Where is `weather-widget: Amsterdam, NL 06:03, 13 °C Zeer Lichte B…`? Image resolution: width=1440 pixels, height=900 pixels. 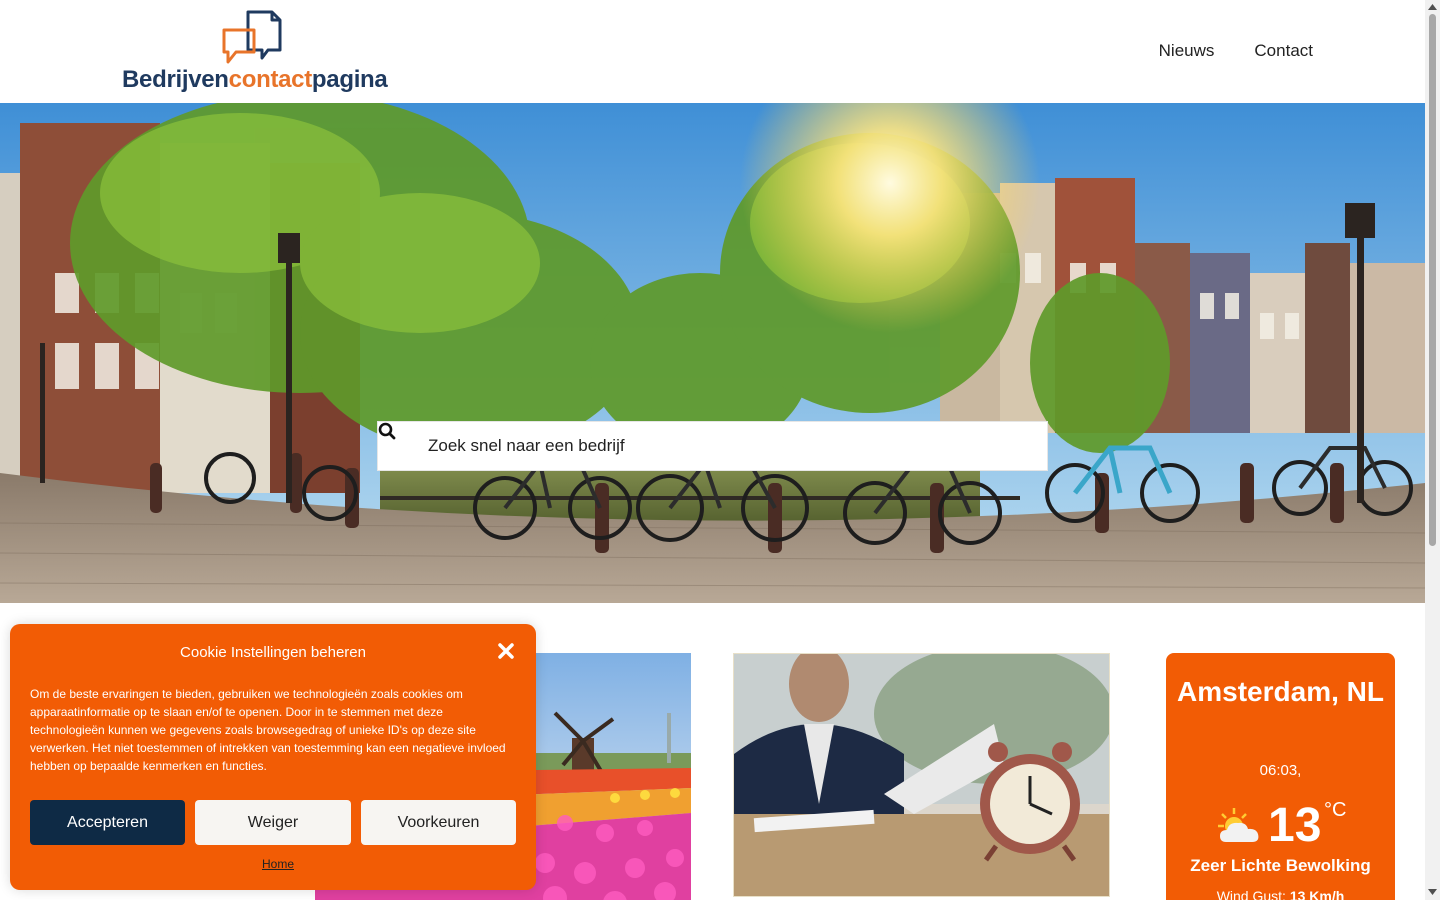
weather-widget: Amsterdam, NL 06:03, 13 °C Zeer Lichte B… is located at coordinates (1280, 776).